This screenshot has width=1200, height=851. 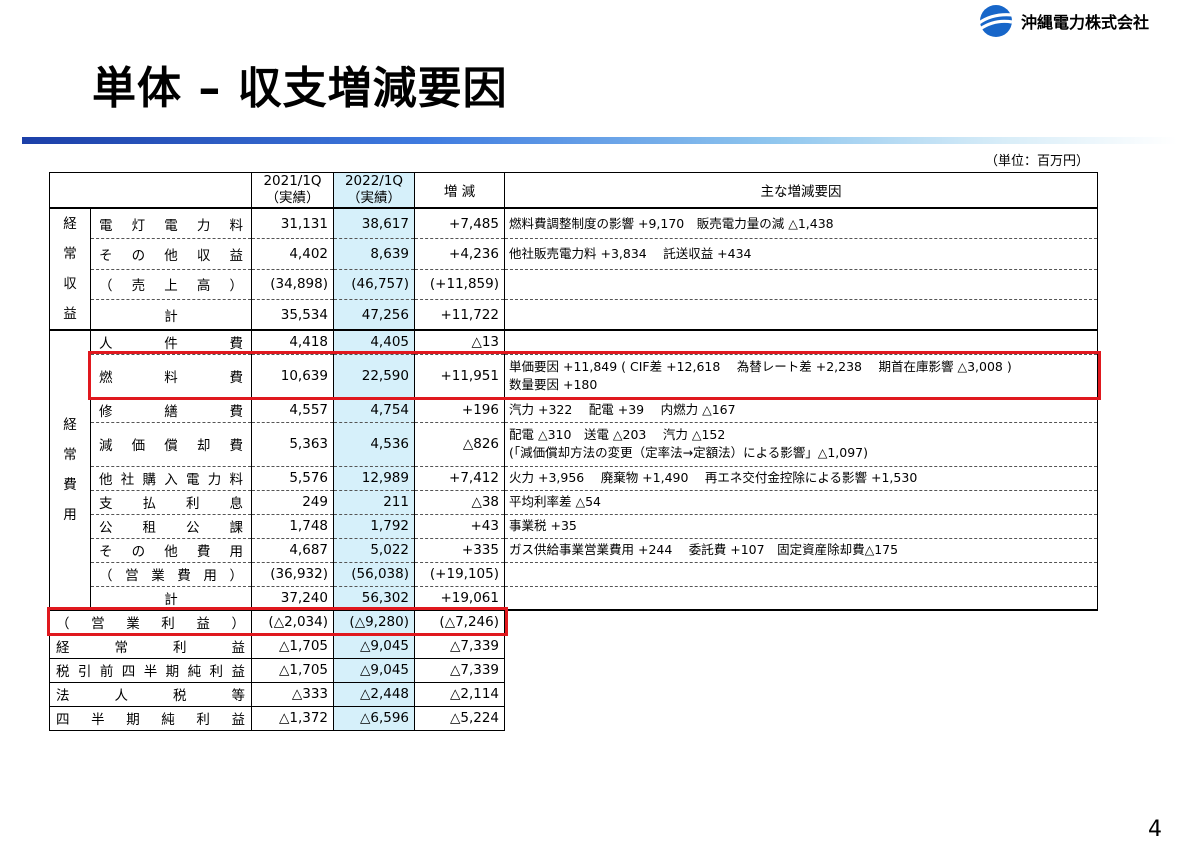 What do you see at coordinates (292, 190) in the screenshot?
I see `header-2021: 2021/1Q （実績）` at bounding box center [292, 190].